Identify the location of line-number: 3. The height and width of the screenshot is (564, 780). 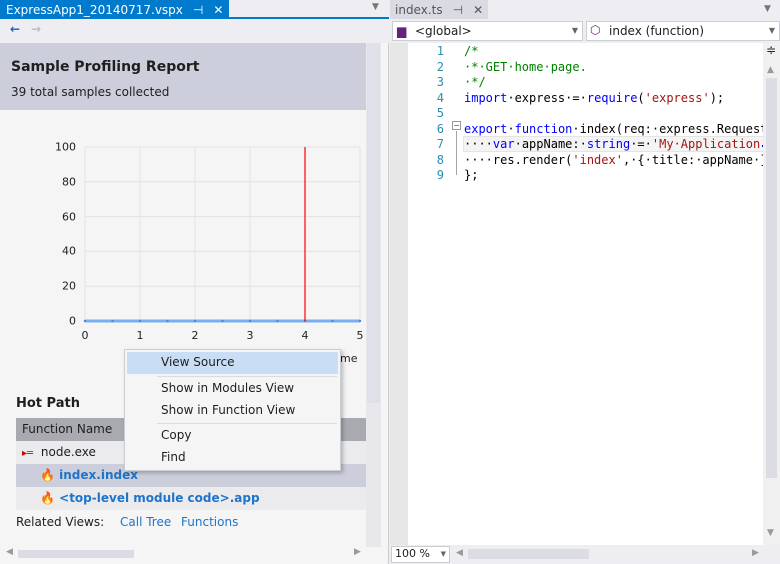
(440, 82).